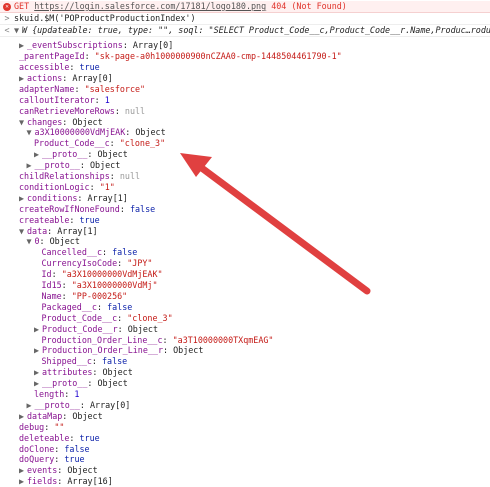 This screenshot has height=487, width=490. What do you see at coordinates (281, 227) in the screenshot?
I see `arrow-shaft` at bounding box center [281, 227].